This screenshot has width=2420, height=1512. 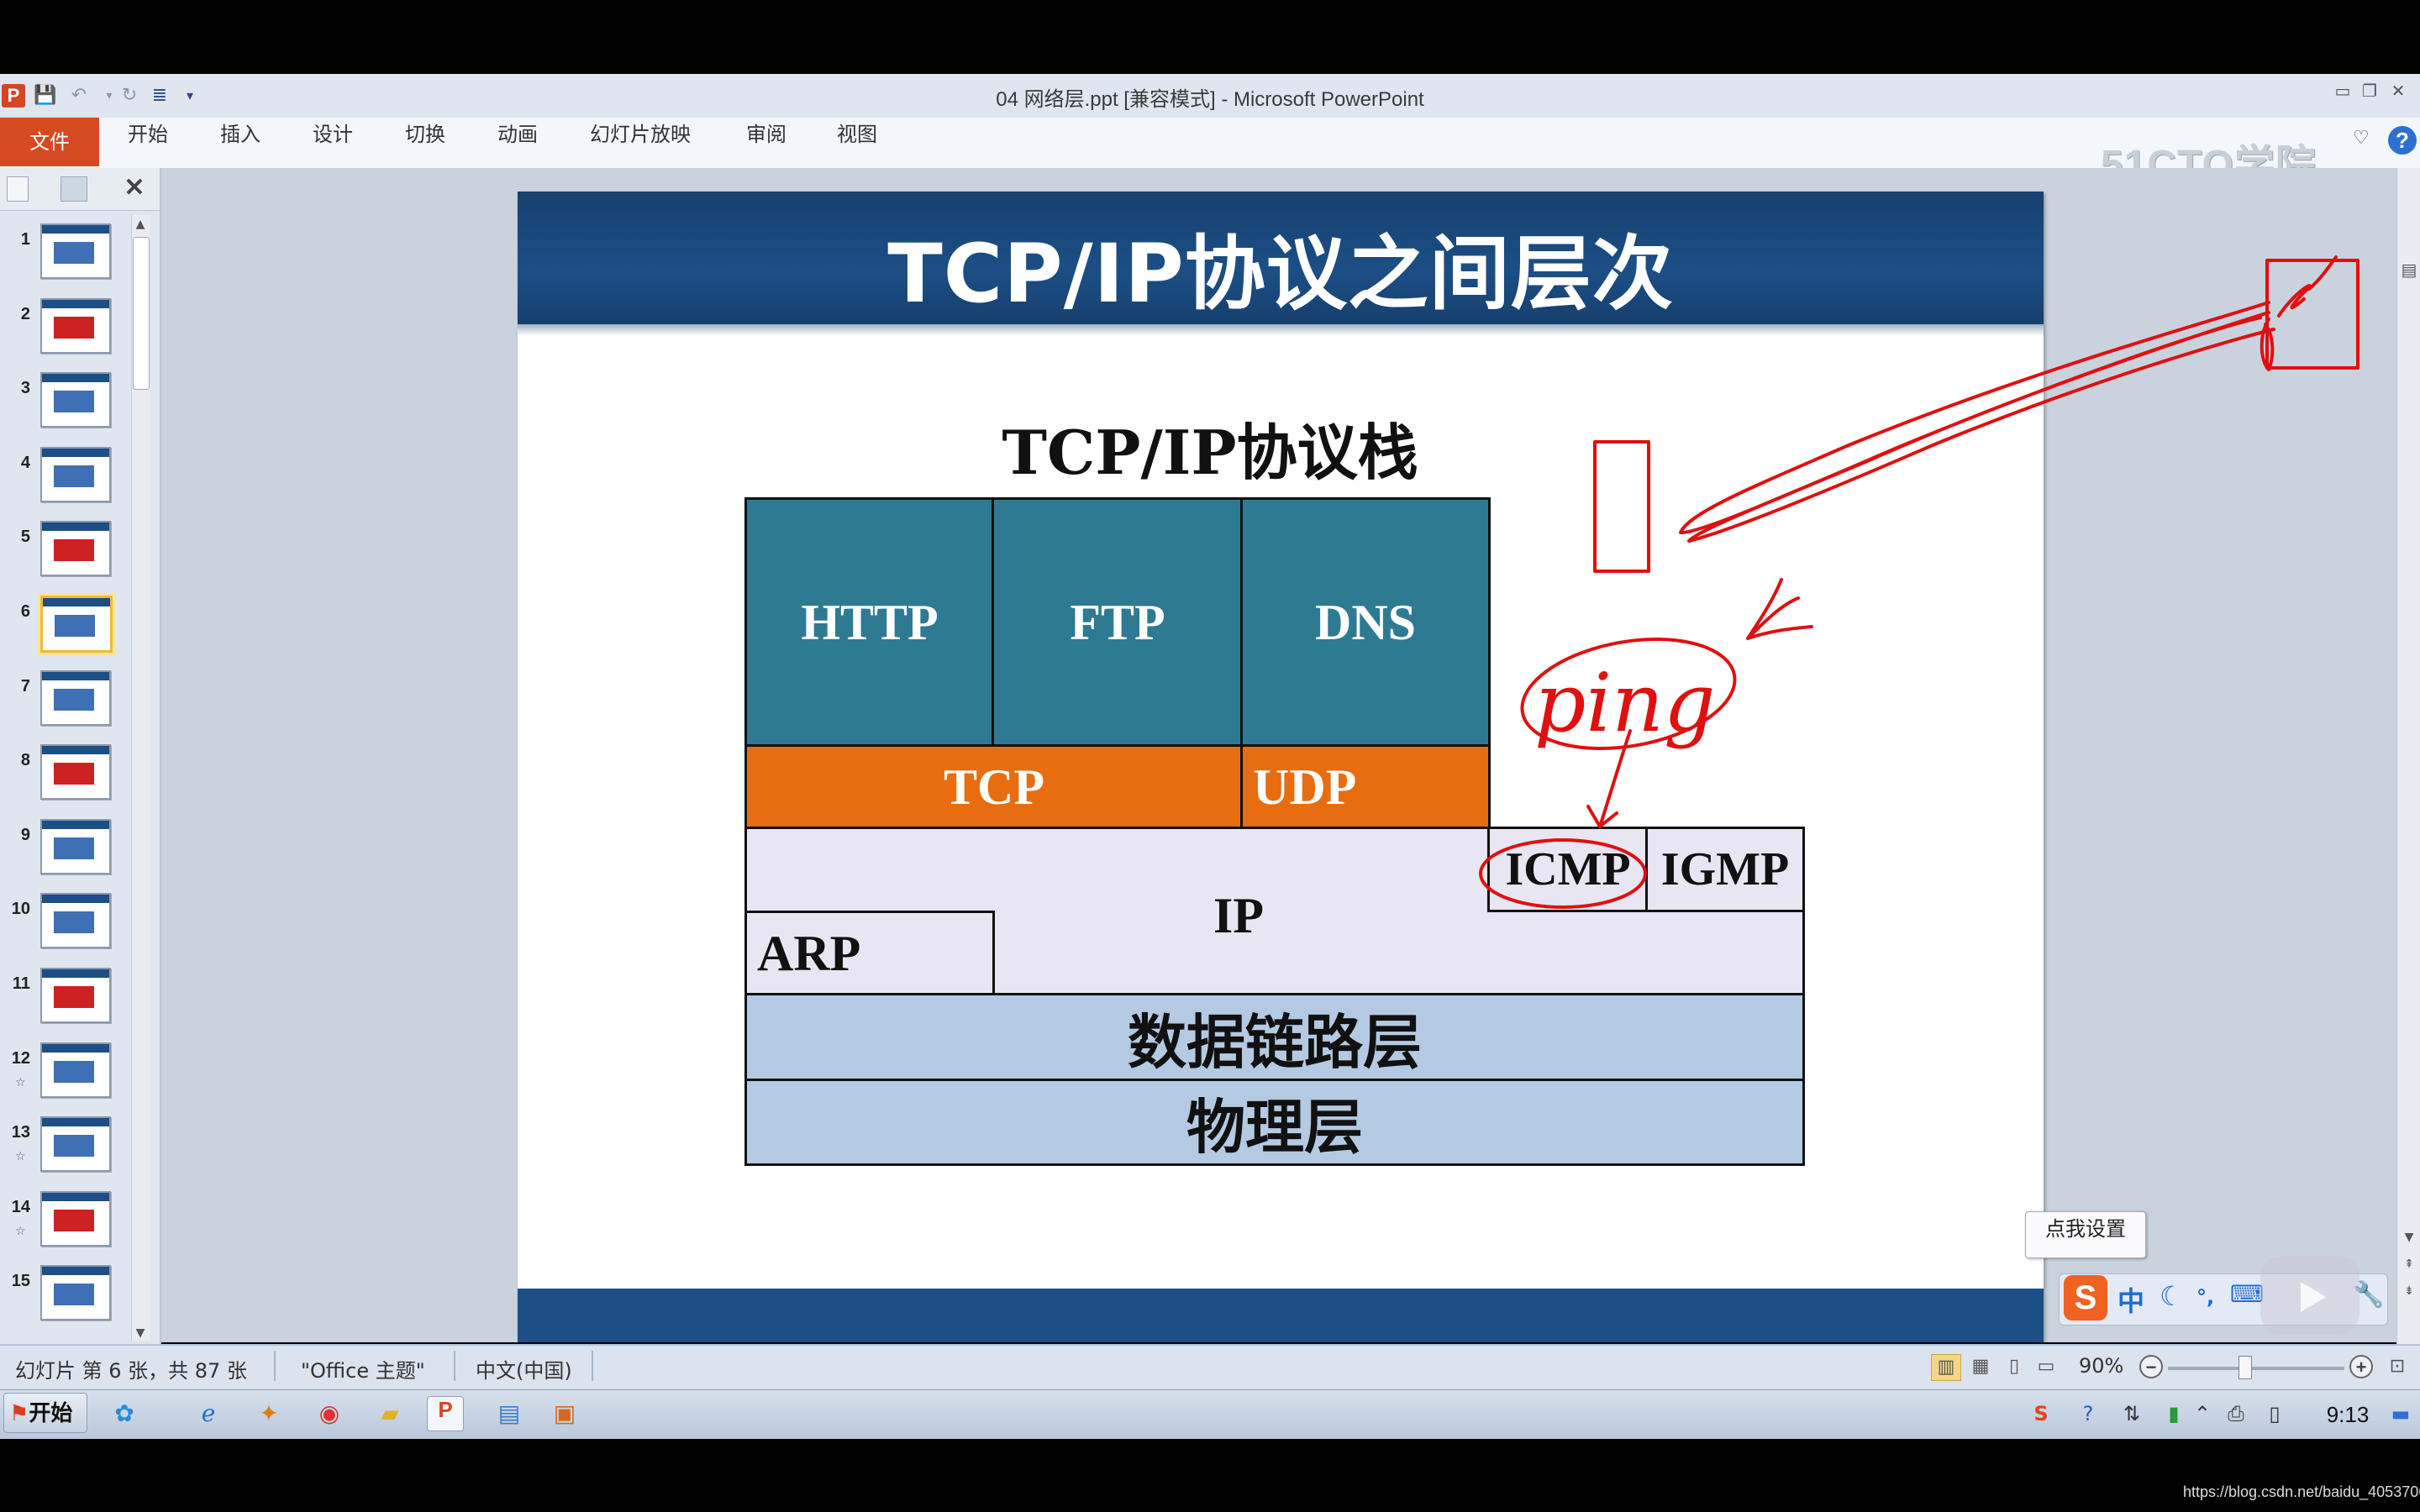 What do you see at coordinates (50, 142) in the screenshot?
I see `tab-file: 文件` at bounding box center [50, 142].